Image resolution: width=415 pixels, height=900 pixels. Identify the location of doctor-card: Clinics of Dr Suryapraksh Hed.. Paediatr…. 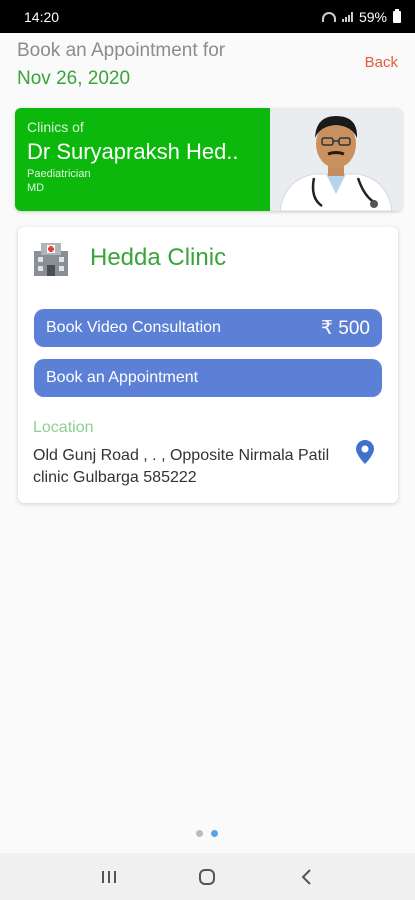
(208, 159).